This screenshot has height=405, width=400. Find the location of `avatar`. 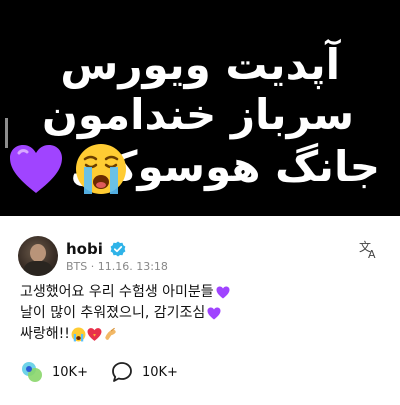

avatar is located at coordinates (38, 256).